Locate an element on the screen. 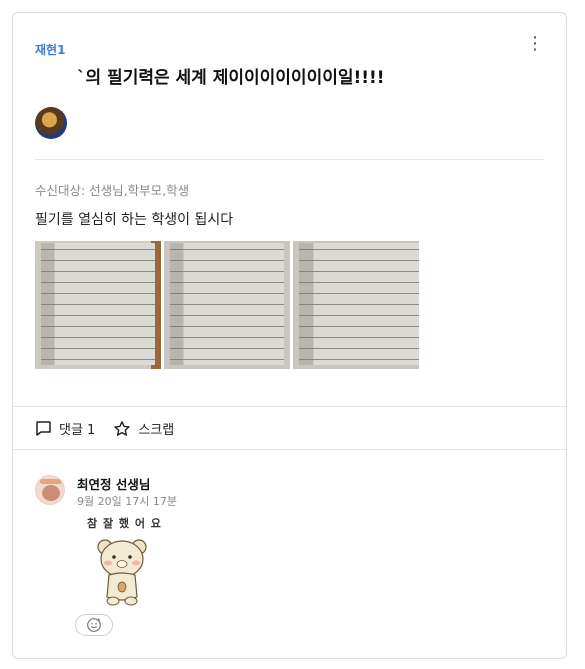  post-body: 필기를 열심히 하는 학생이 됩시다 is located at coordinates (134, 220).